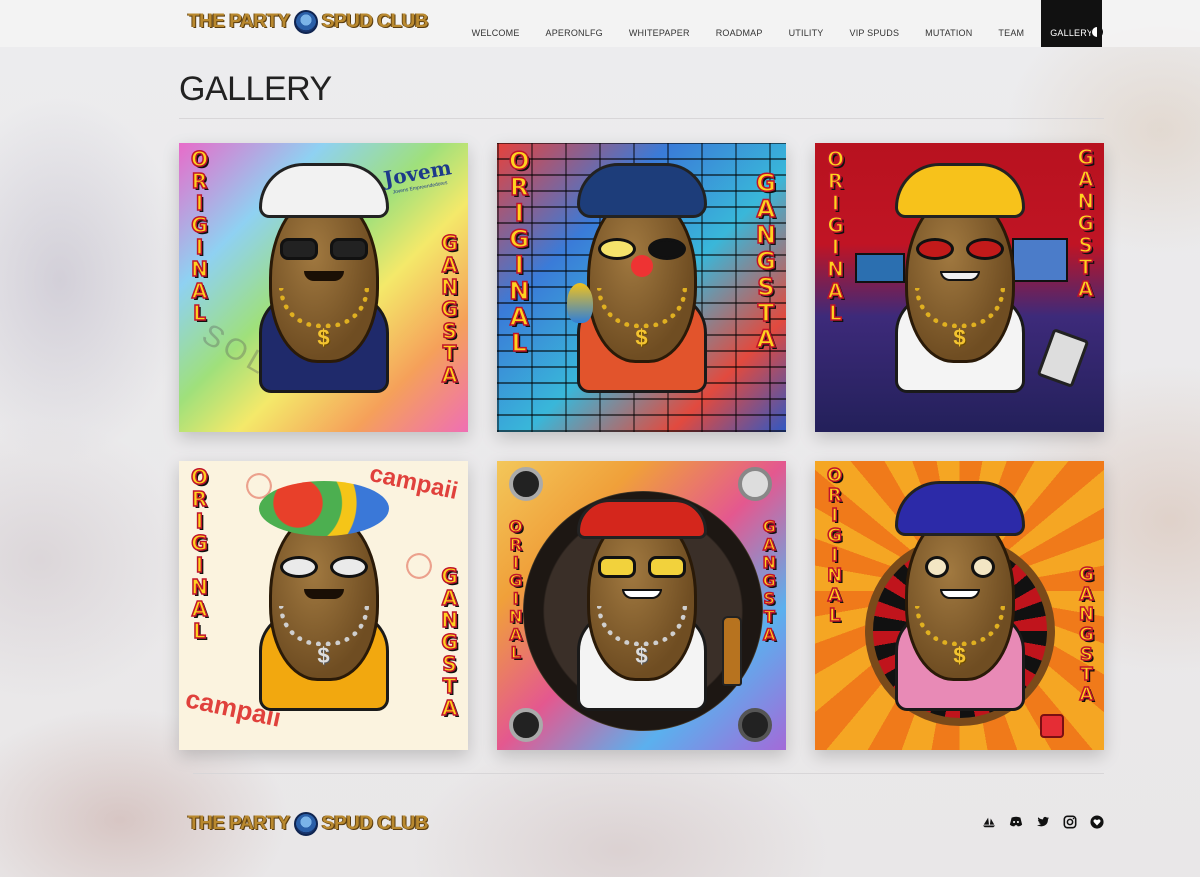 The height and width of the screenshot is (877, 1200). I want to click on social-links, so click(1043, 822).